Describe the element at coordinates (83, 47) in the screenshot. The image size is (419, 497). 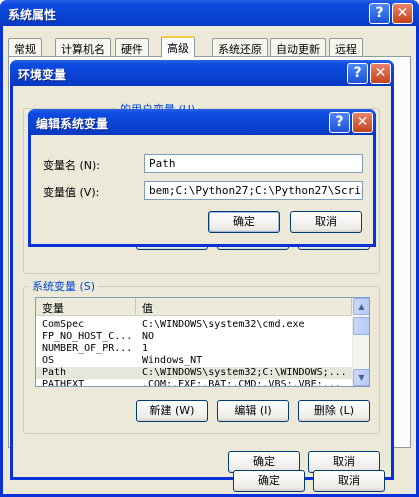
I see `tab-computer-name: 计算机名` at that location.